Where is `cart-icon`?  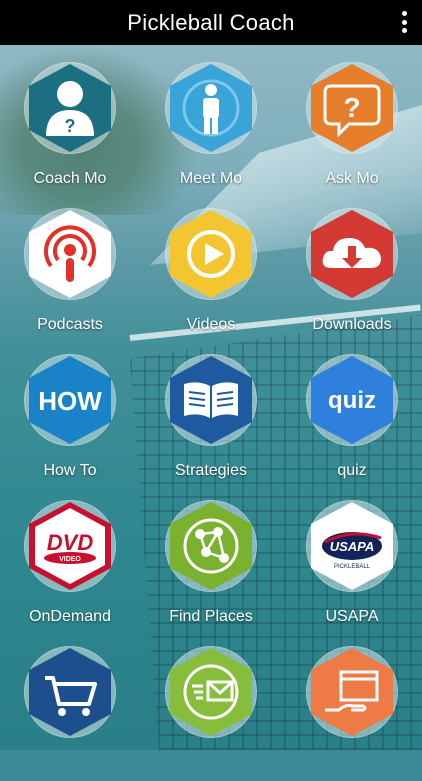
cart-icon is located at coordinates (70, 692).